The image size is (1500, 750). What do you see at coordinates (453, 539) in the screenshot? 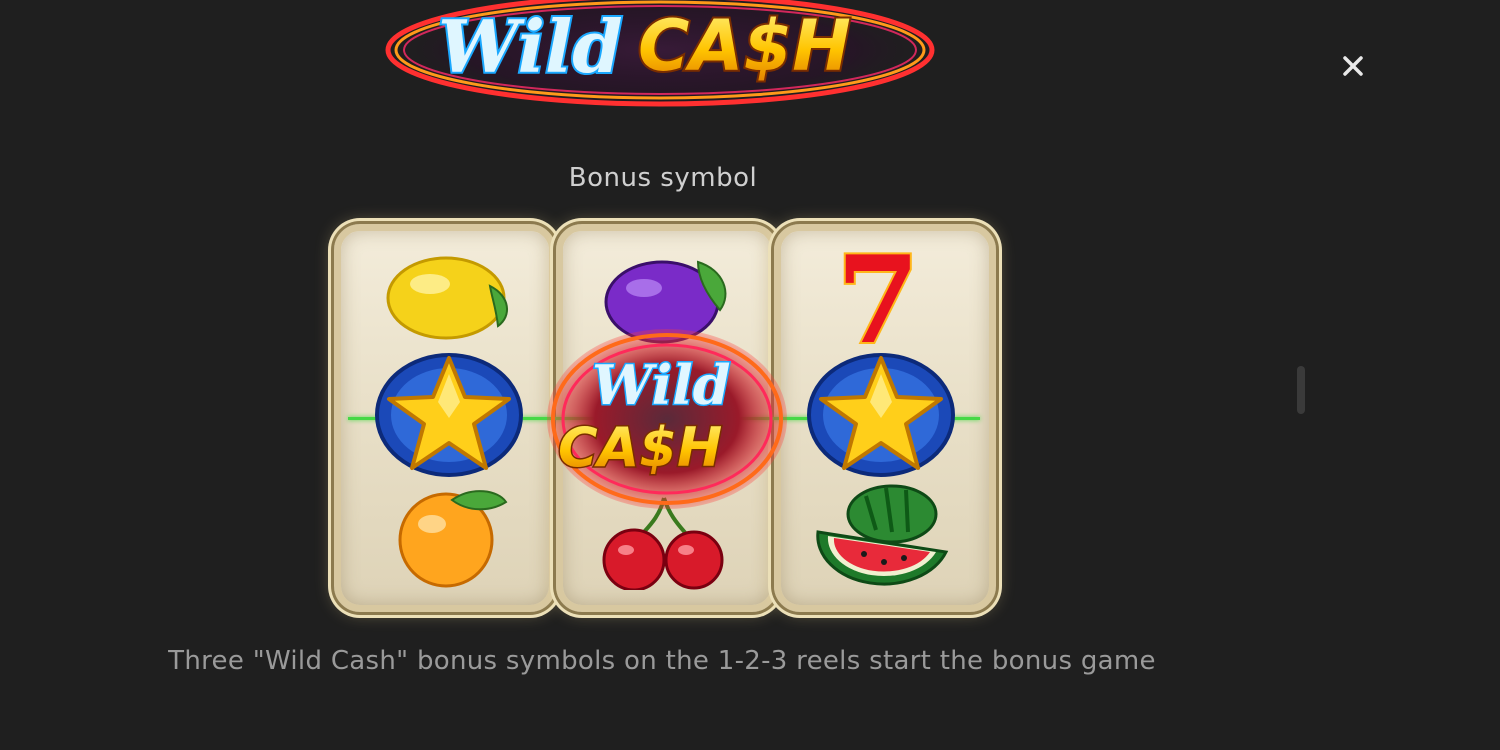
I see `orange-icon` at bounding box center [453, 539].